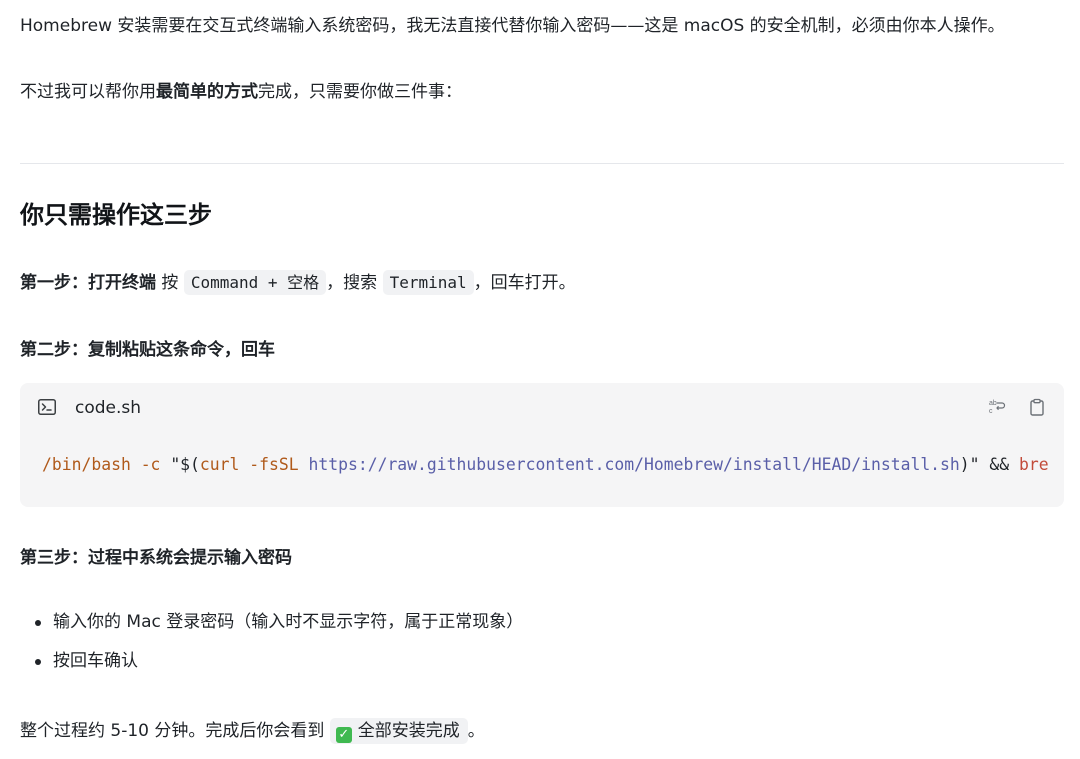  Describe the element at coordinates (86, 464) in the screenshot. I see `code-token-command: /bin/bash` at that location.